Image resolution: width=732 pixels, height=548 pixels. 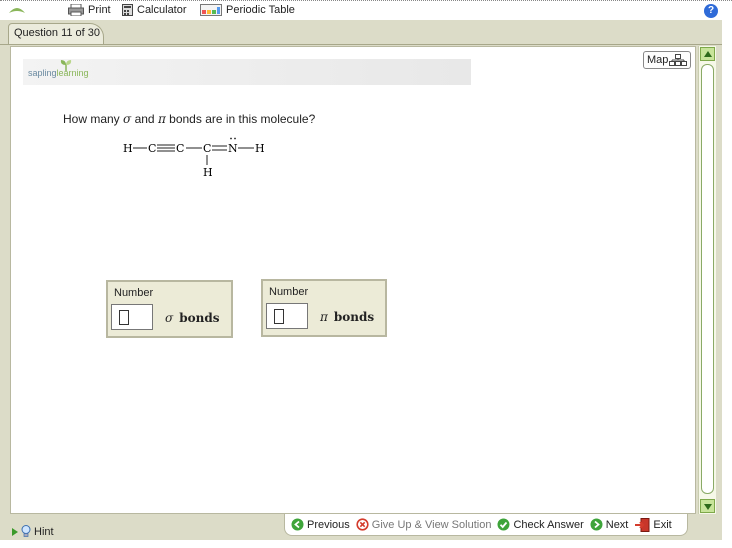 I want to click on periodic-table-button: Periodic Table, so click(x=247, y=10).